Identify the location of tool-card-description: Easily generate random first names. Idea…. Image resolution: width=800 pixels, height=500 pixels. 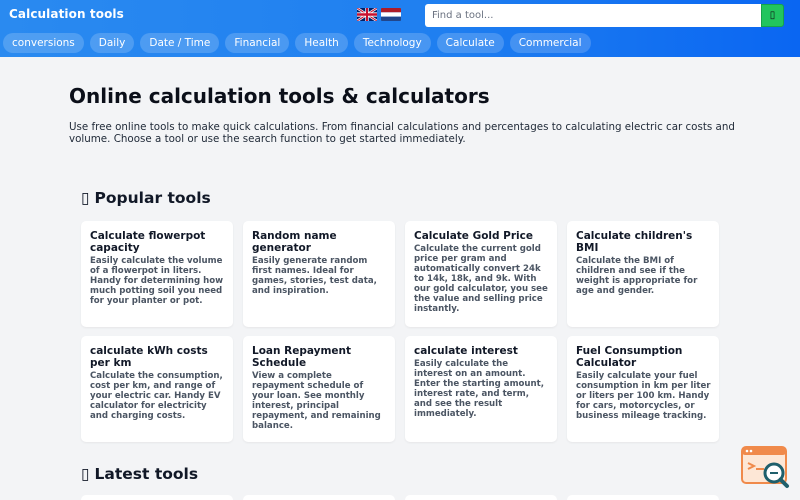
(314, 276).